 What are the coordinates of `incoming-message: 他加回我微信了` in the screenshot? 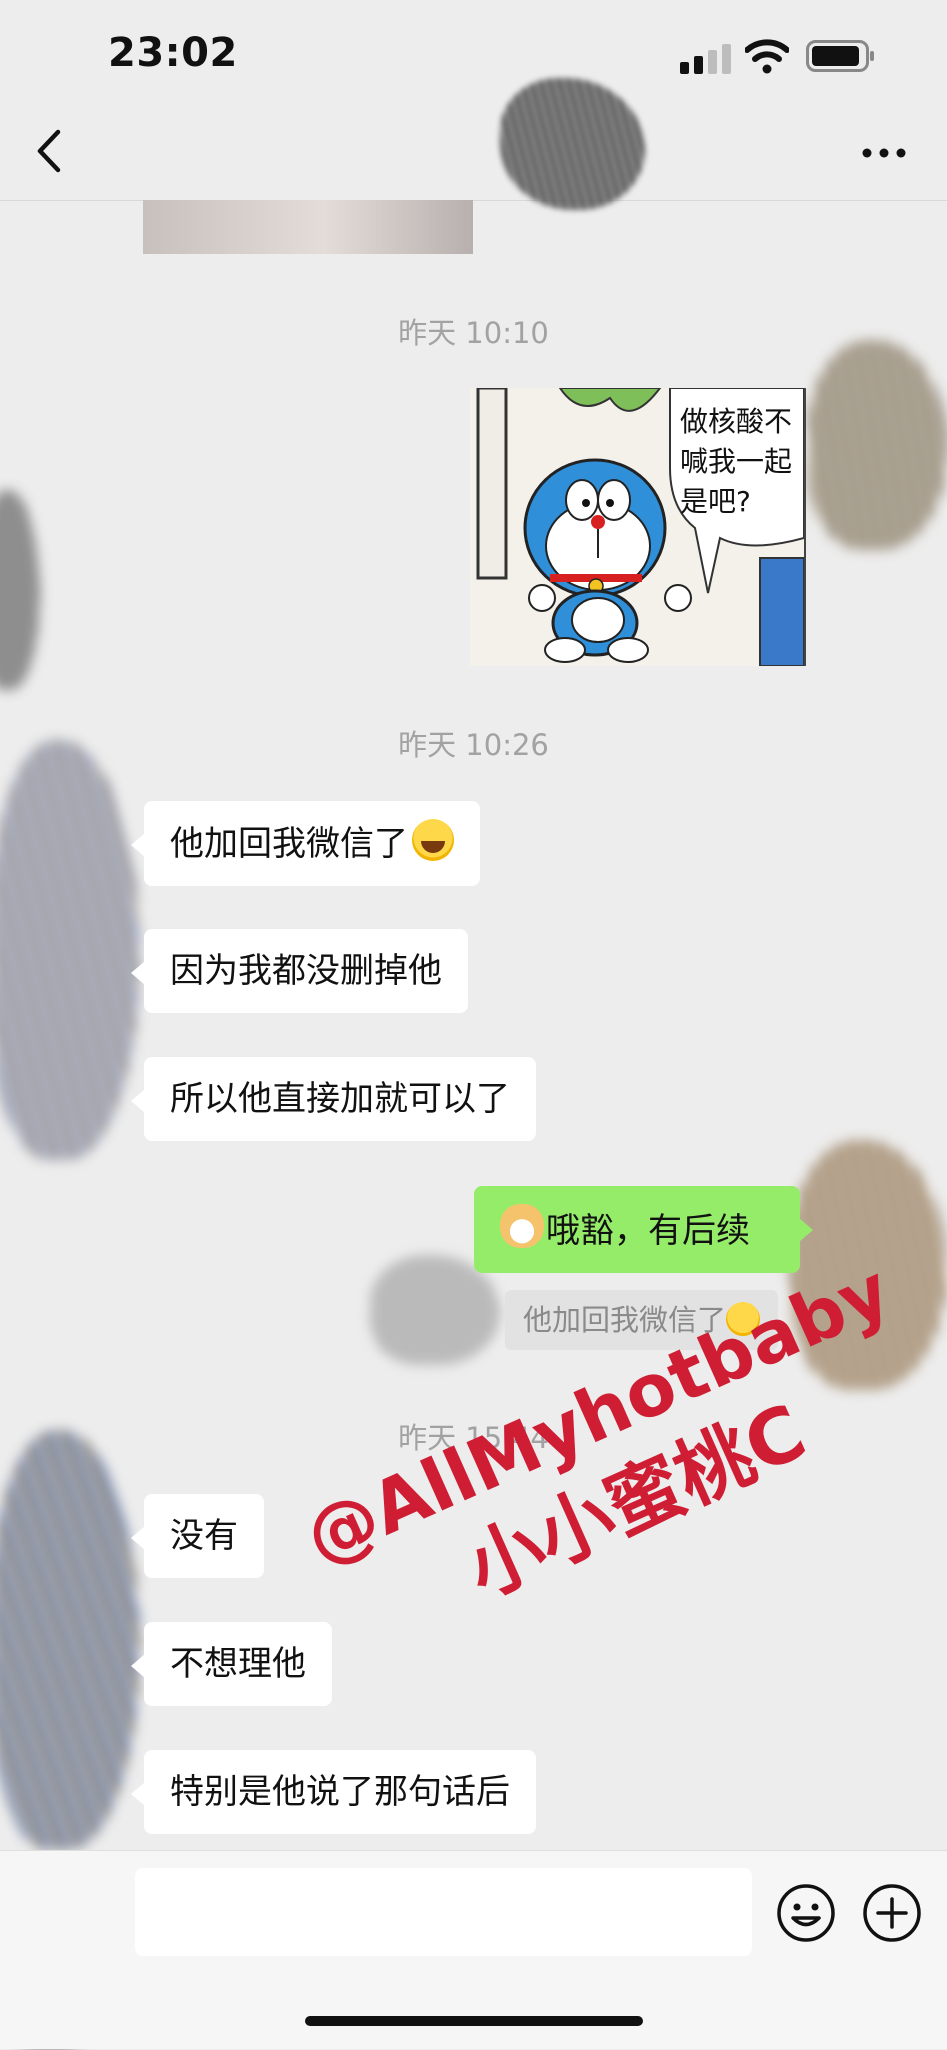 It's located at (305, 843).